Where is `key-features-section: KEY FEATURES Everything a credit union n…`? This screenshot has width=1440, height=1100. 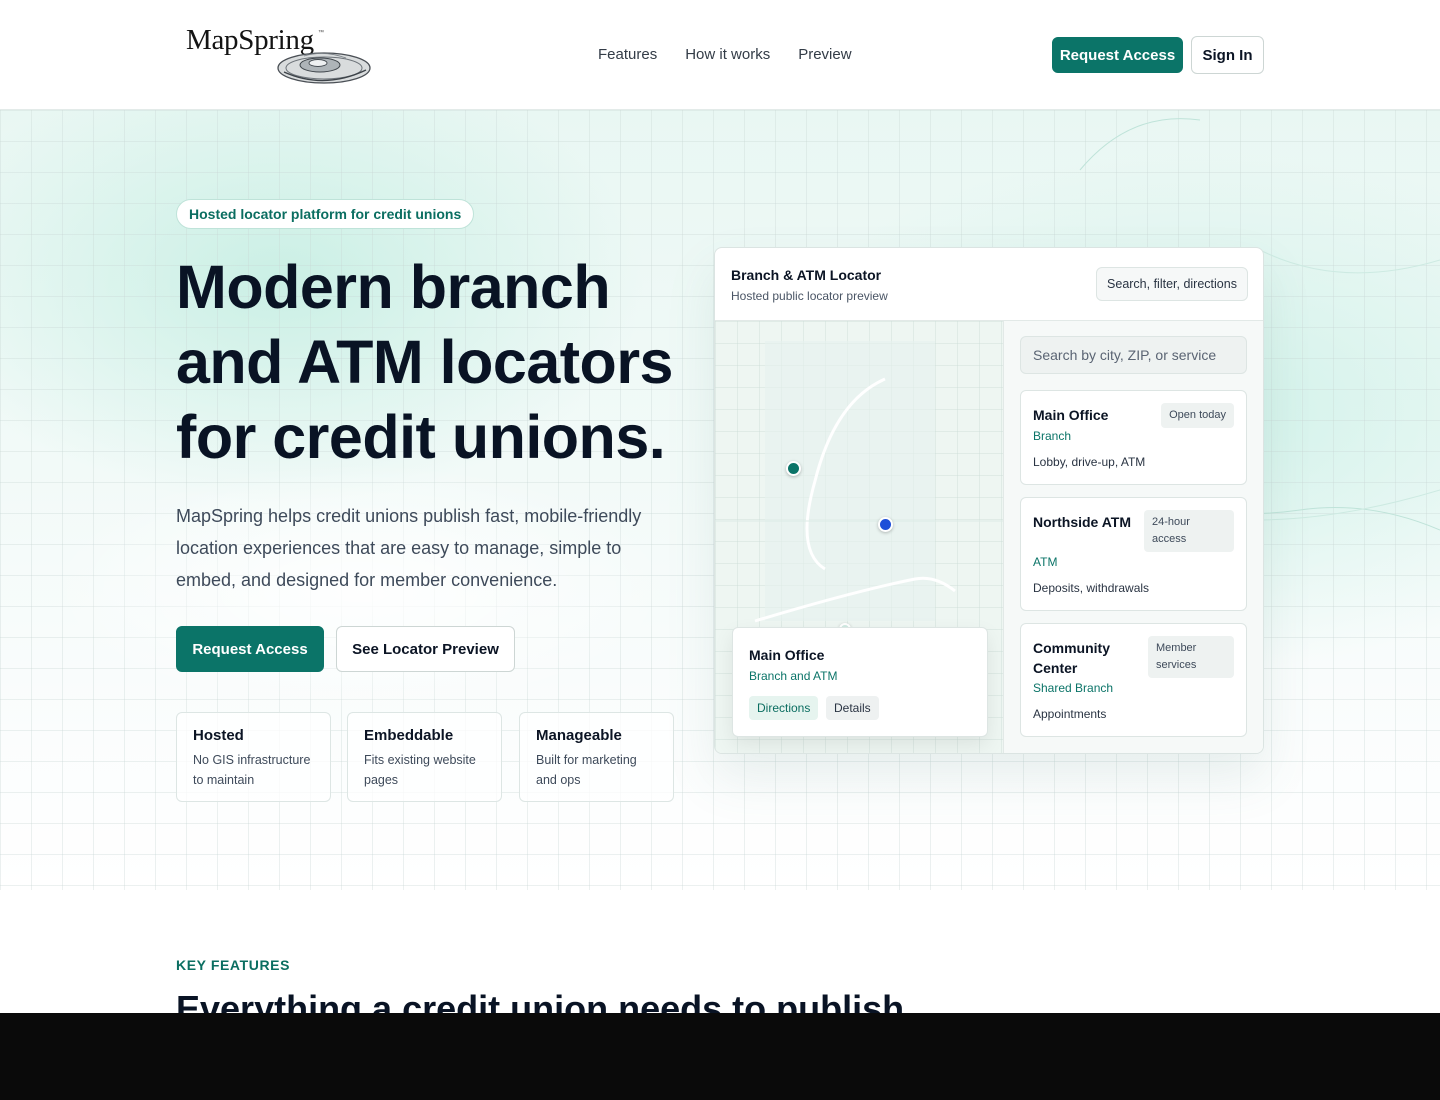
key-features-section: KEY FEATURES Everything a credit union n… is located at coordinates (720, 951).